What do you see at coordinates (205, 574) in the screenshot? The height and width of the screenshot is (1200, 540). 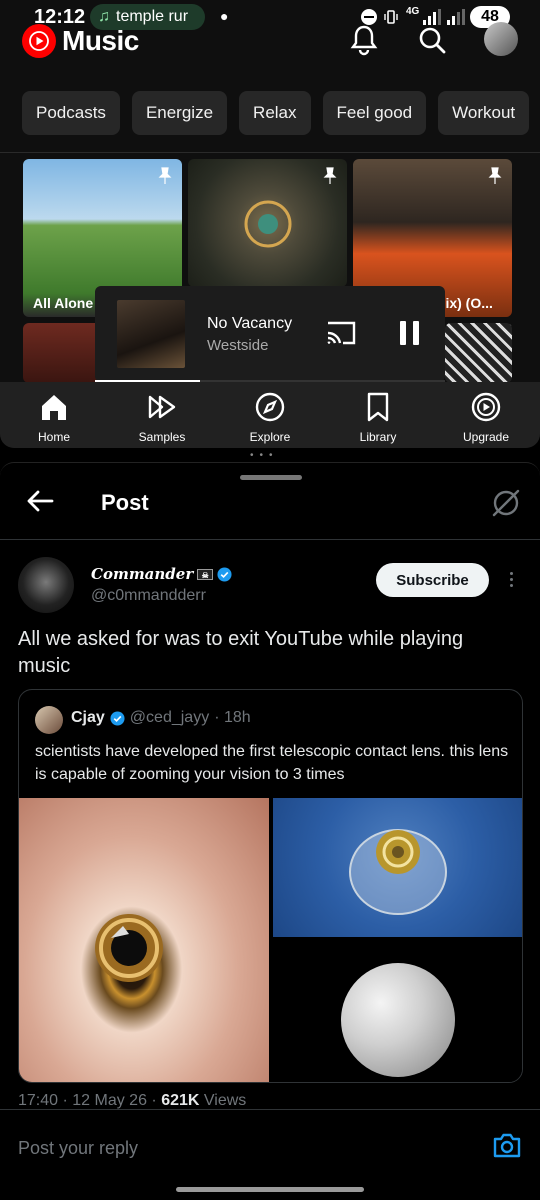 I see `pirate-flag-emoji-icon: ☠` at bounding box center [205, 574].